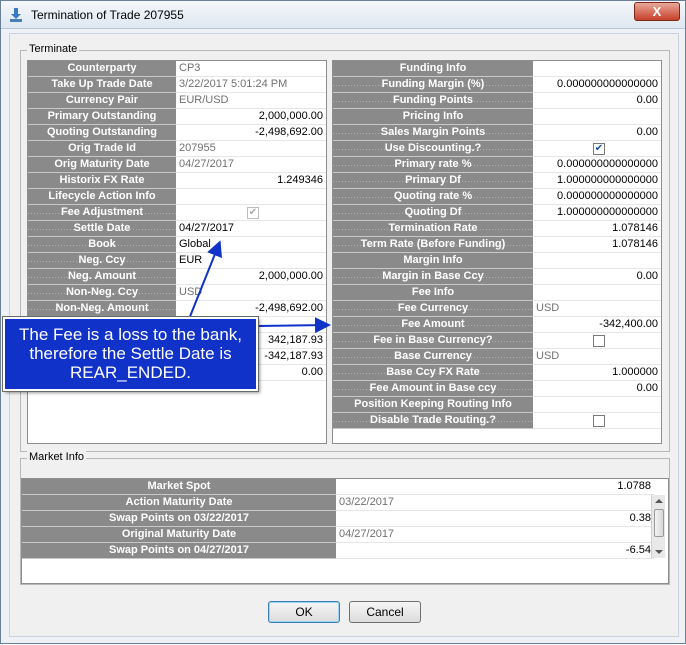 This screenshot has width=686, height=645. I want to click on terminate-right-row: Primary Df 1.000000000000000, so click(497, 181).